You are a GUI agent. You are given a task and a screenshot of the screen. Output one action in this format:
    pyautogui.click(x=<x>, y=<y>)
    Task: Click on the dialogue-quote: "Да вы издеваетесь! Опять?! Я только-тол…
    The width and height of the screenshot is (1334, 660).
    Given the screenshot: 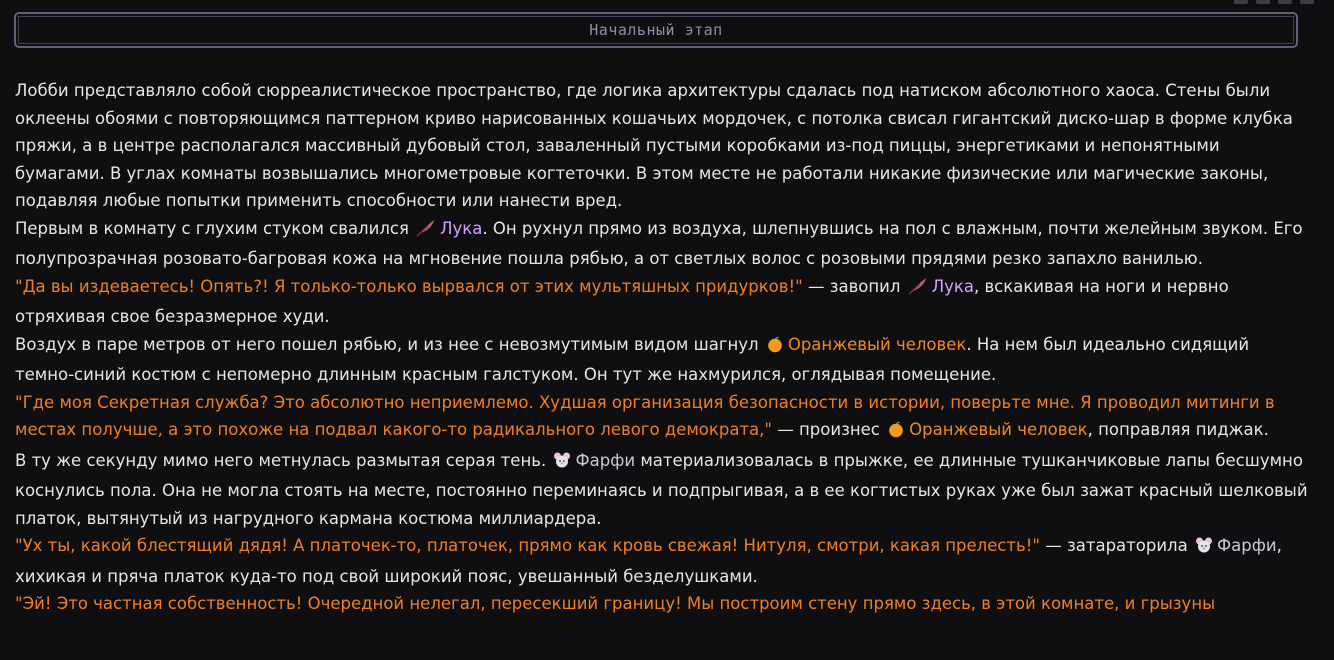 What is the action you would take?
    pyautogui.click(x=409, y=286)
    